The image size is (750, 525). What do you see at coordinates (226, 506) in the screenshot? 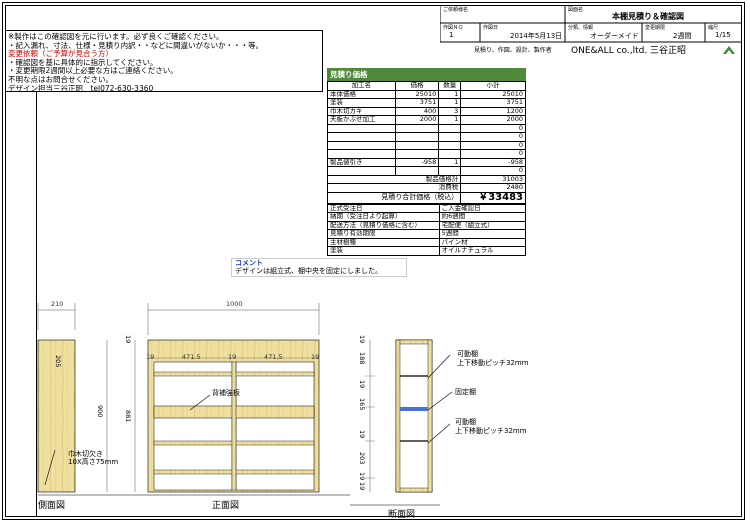
I see `front-view-label: 正面図` at bounding box center [226, 506].